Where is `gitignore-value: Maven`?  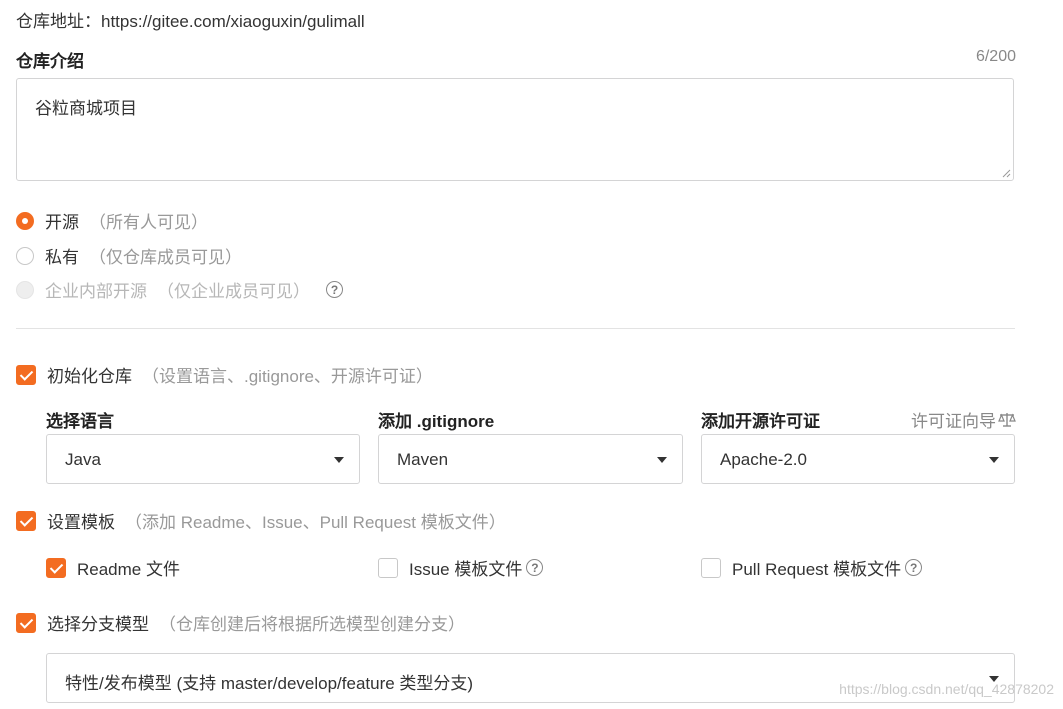
gitignore-value: Maven is located at coordinates (423, 459).